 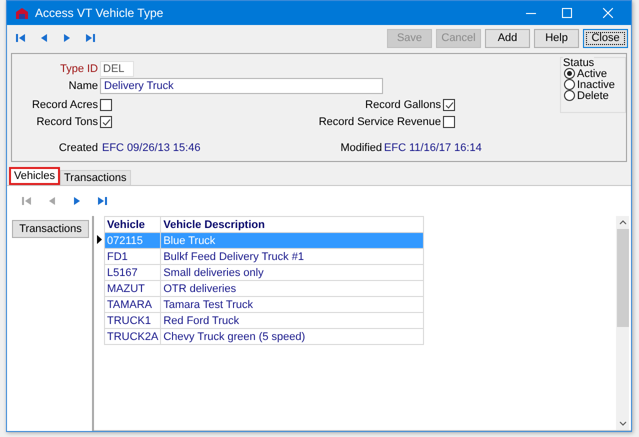 What do you see at coordinates (292, 304) in the screenshot?
I see `table-cell: Tamara Test Truck` at bounding box center [292, 304].